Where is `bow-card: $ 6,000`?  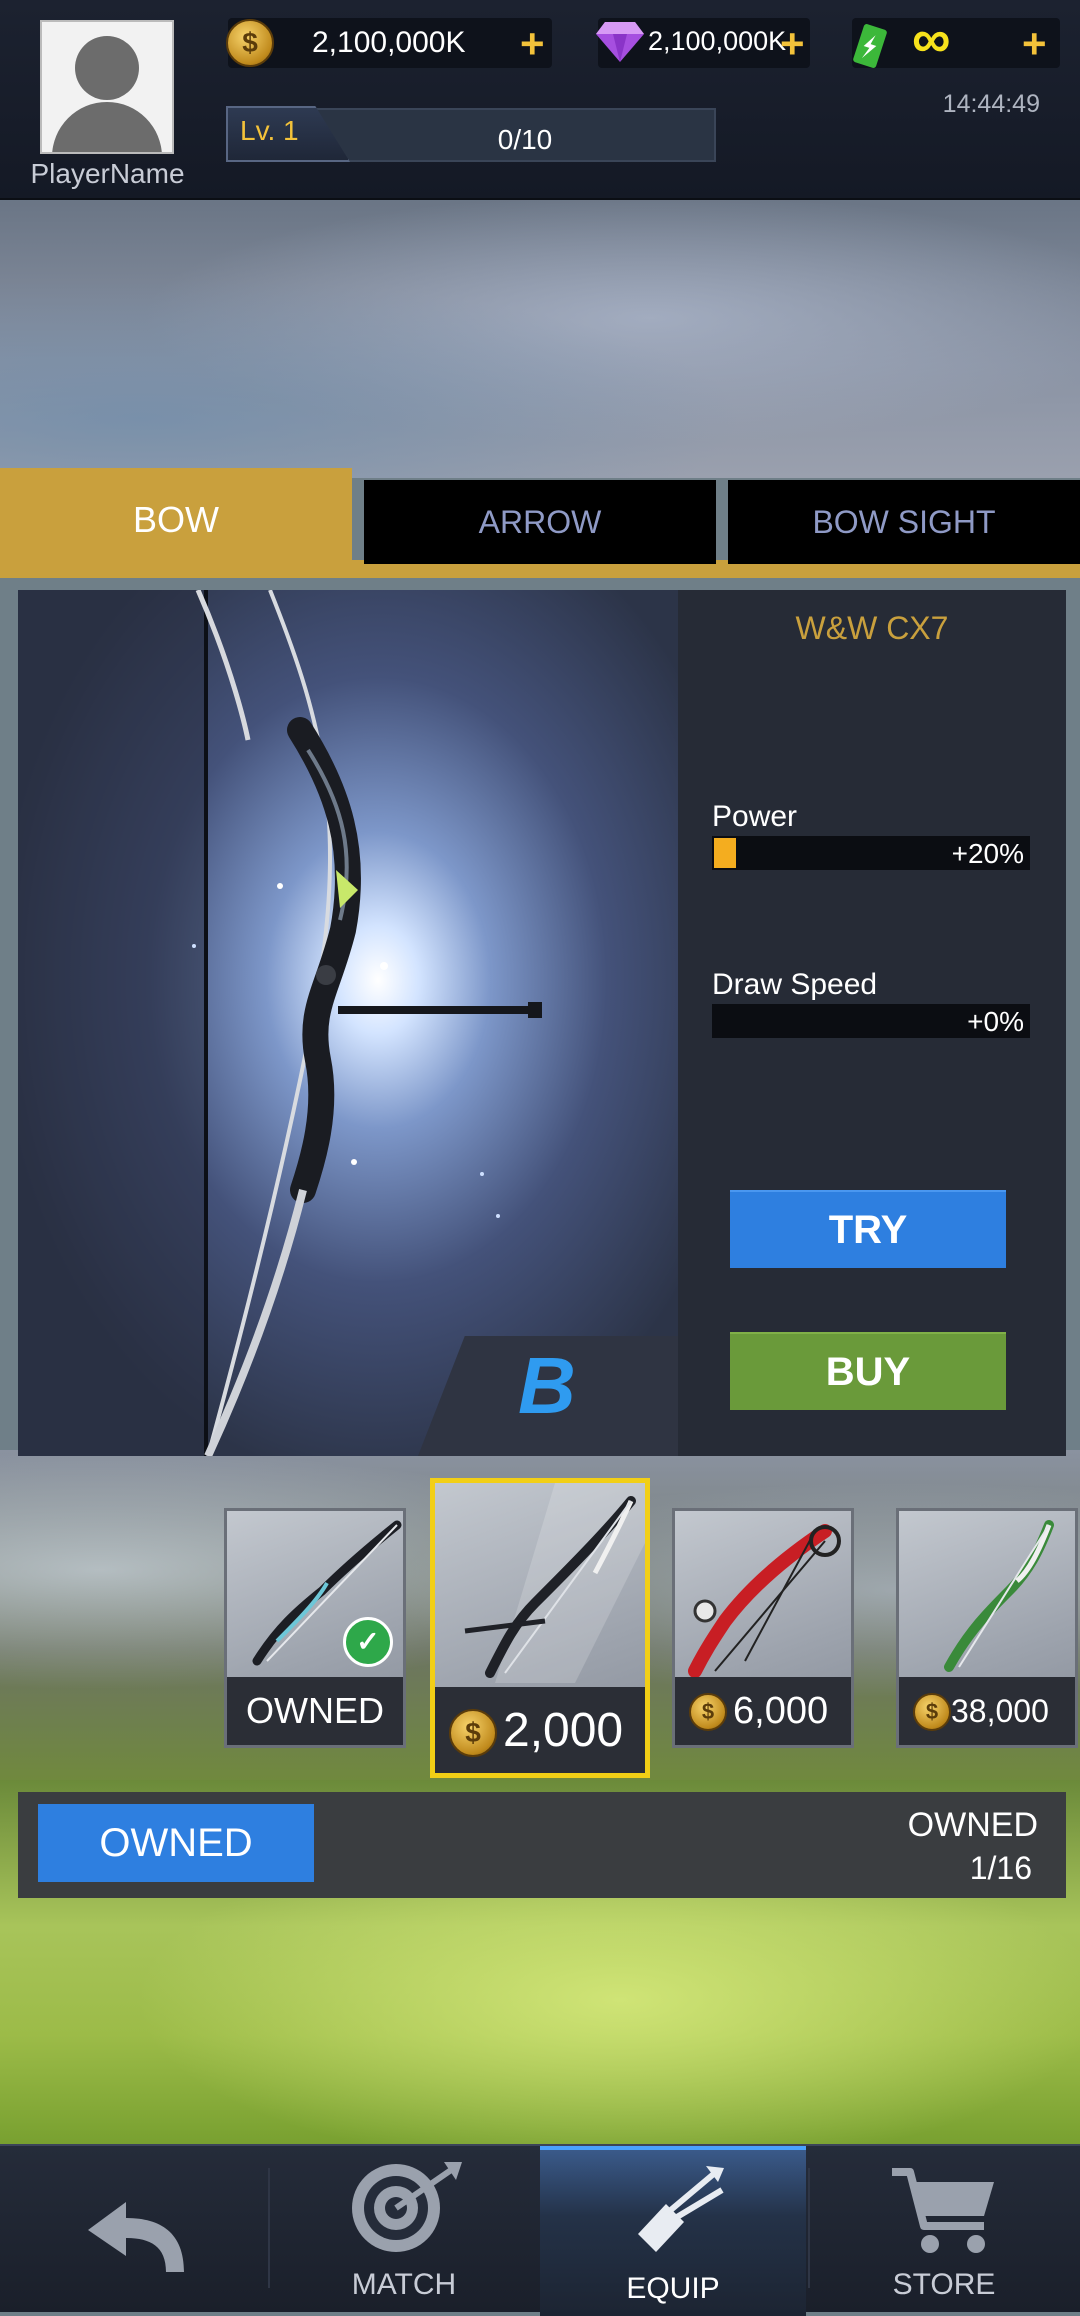 bow-card: $ 6,000 is located at coordinates (763, 1628).